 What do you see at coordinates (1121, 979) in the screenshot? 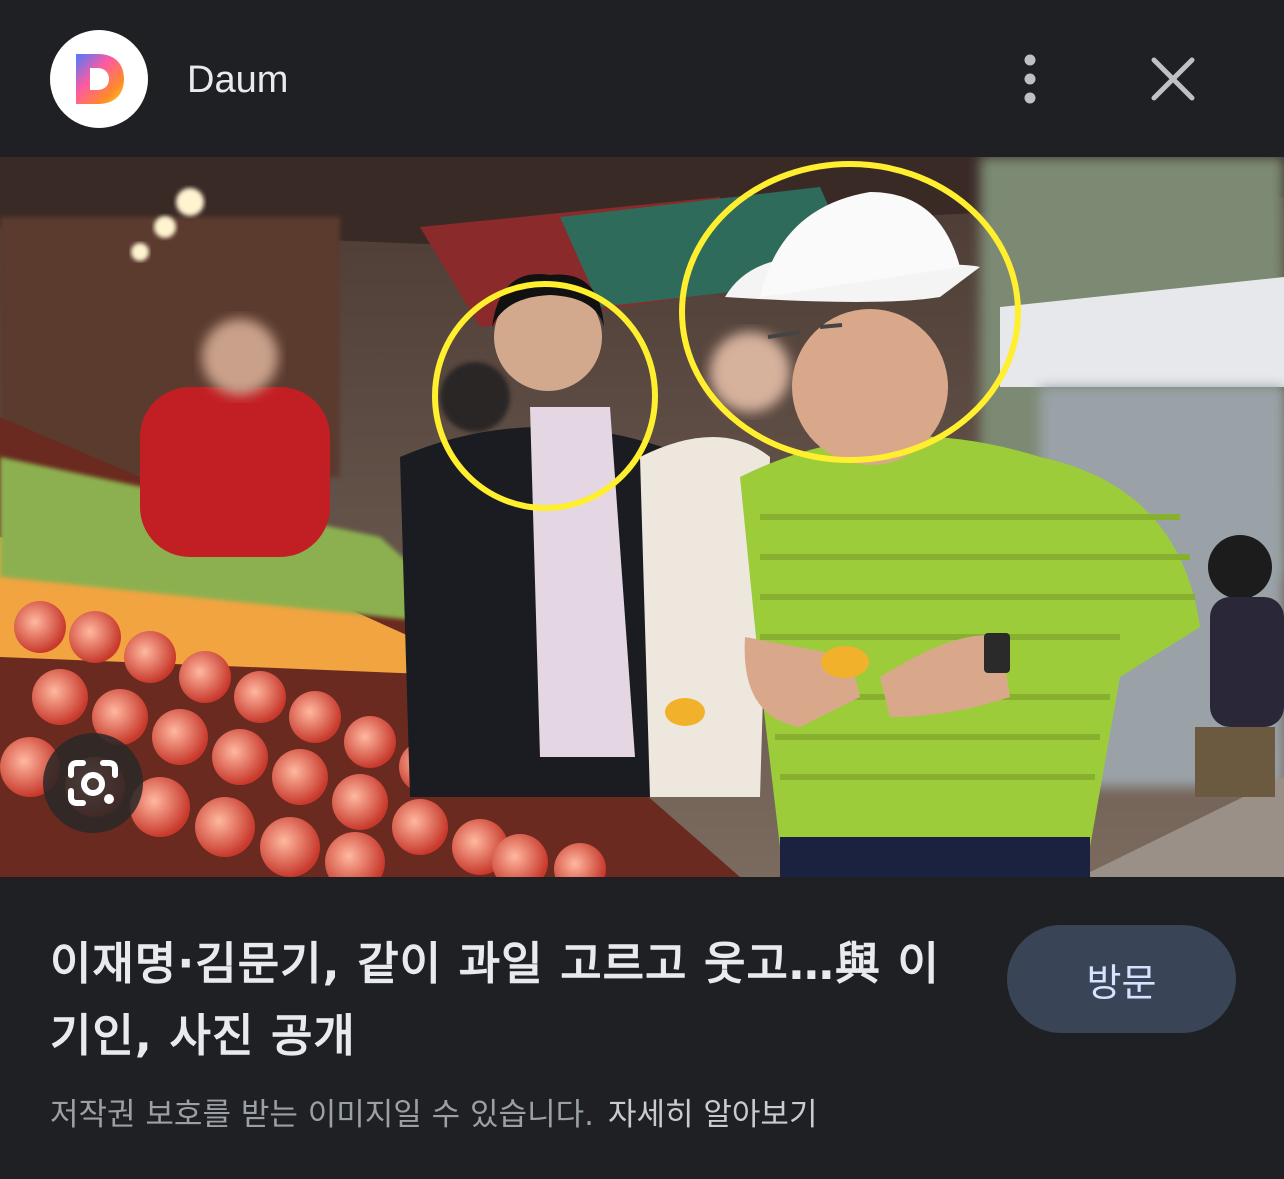
I see `visit-button: 방문` at bounding box center [1121, 979].